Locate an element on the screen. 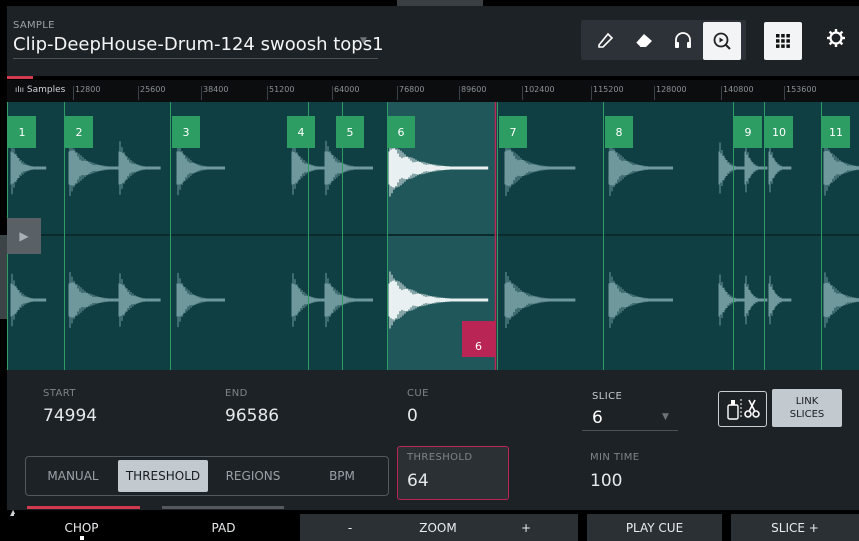 This screenshot has height=541, width=859. slice-flag-9: 9 is located at coordinates (748, 132).